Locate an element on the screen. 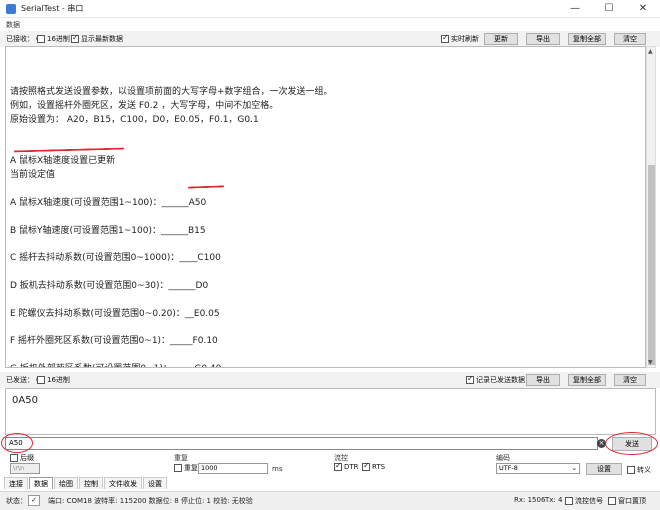 The height and width of the screenshot is (510, 660). chevron-down-icon: ⌄ is located at coordinates (574, 468).